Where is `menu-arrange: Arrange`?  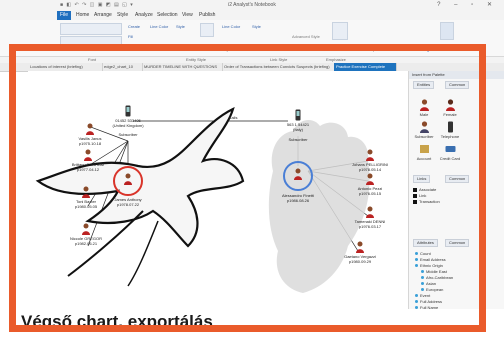
menu-arrange: Arrange is located at coordinates (103, 15).